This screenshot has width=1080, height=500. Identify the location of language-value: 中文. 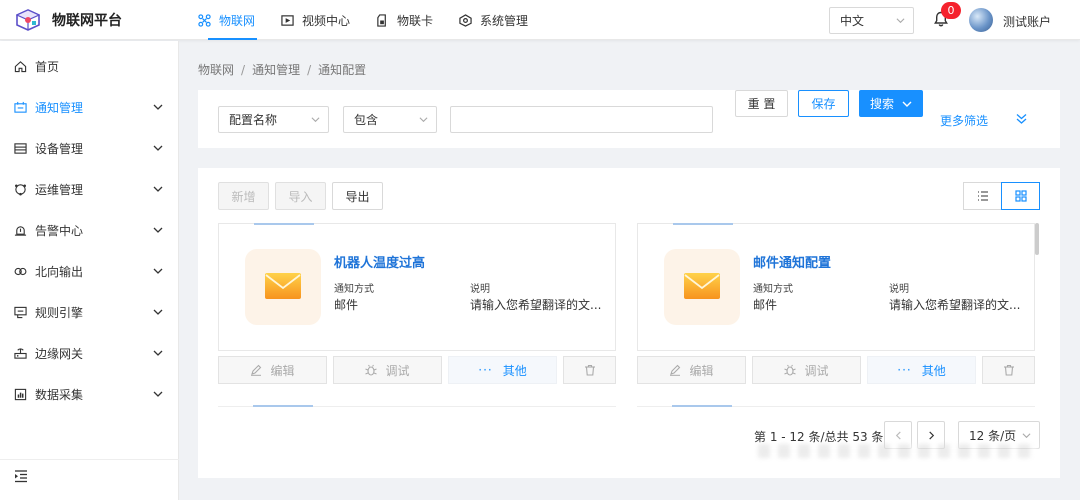
(852, 21).